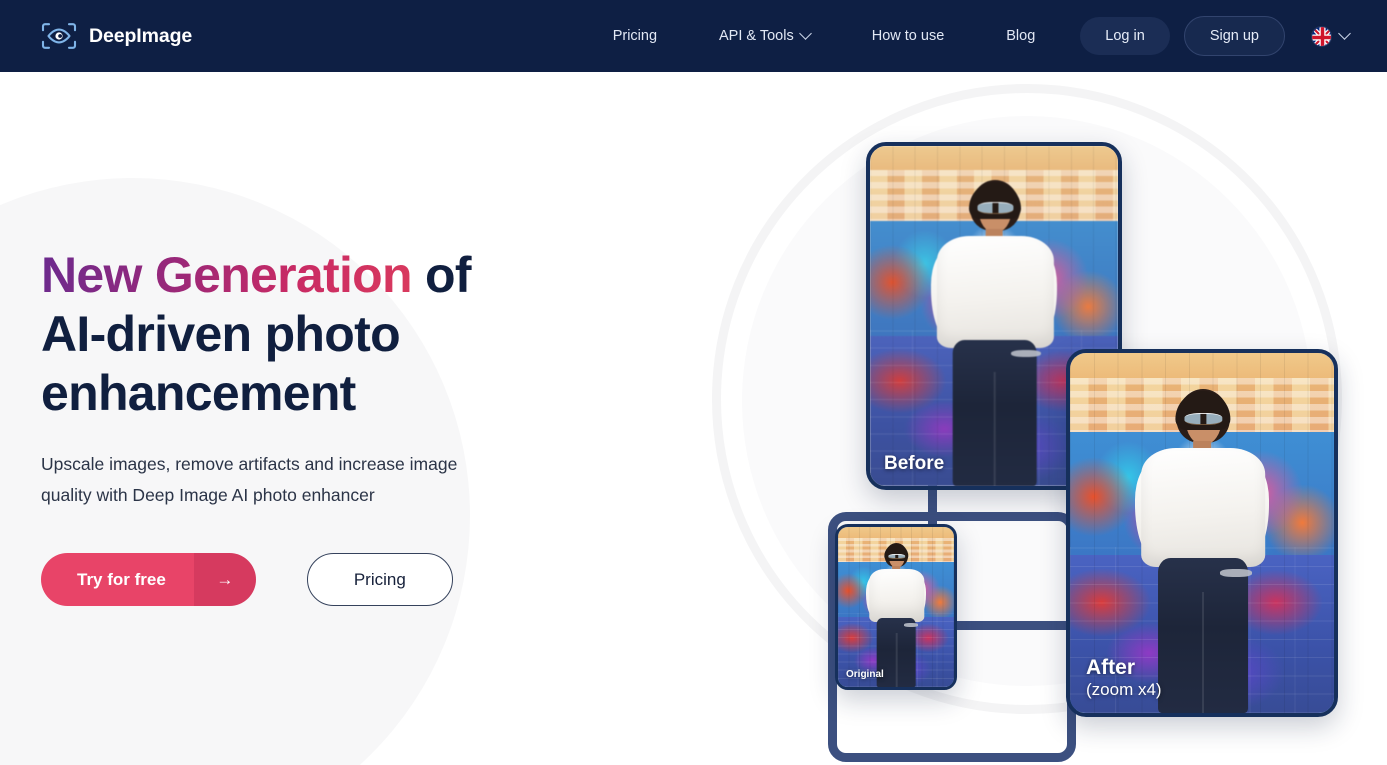  What do you see at coordinates (141, 35) in the screenshot?
I see `brand-name: DeepImage` at bounding box center [141, 35].